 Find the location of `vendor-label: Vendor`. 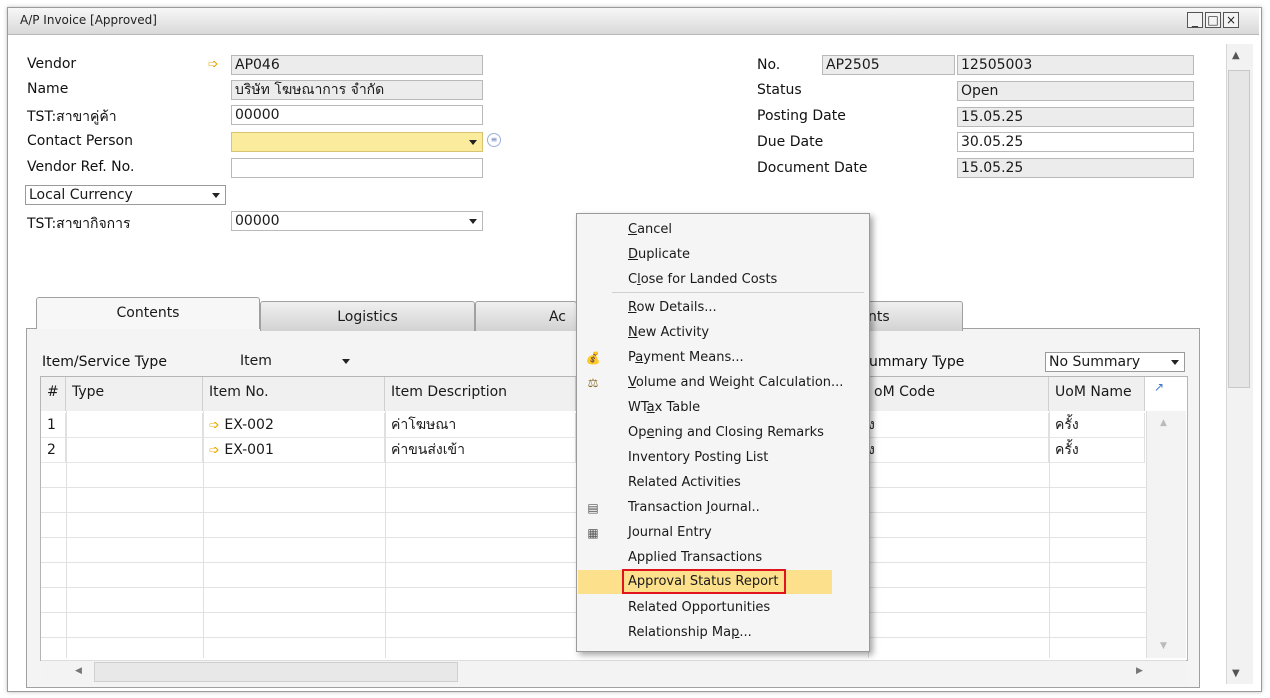

vendor-label: Vendor is located at coordinates (52, 64).